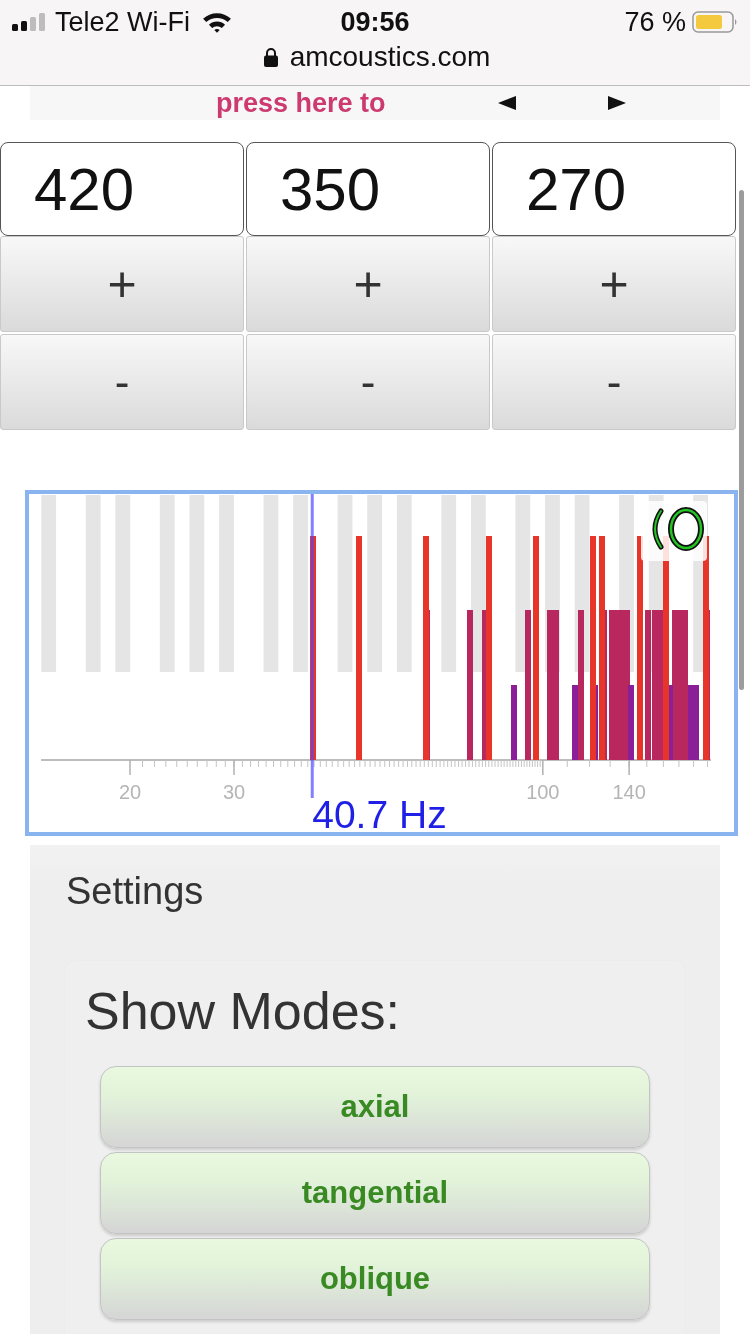 This screenshot has height=1334, width=750. What do you see at coordinates (243, 1011) in the screenshot?
I see `show-modes-heading: Show Modes:` at bounding box center [243, 1011].